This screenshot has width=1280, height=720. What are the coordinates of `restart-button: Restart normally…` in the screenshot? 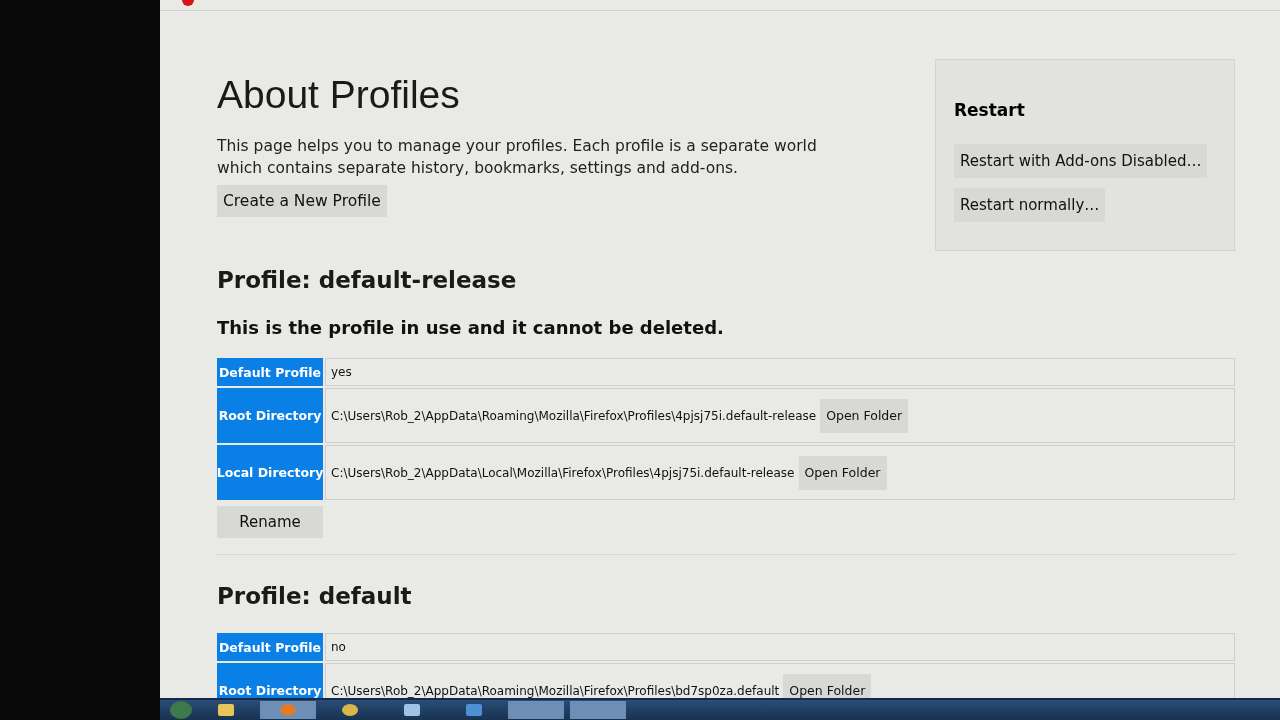 It's located at (1030, 205).